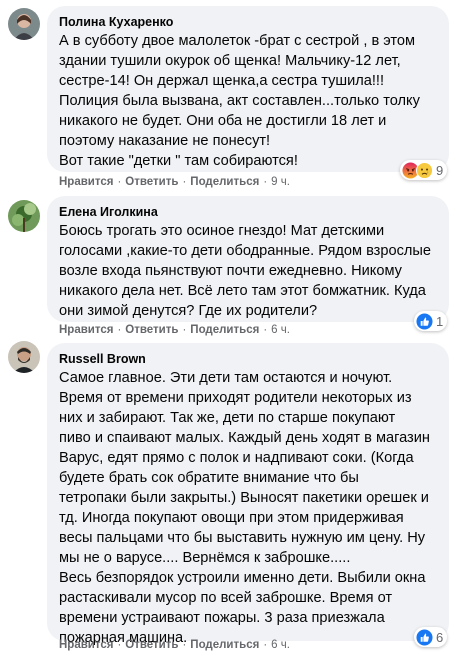  I want to click on reaction-count: 6, so click(440, 637).